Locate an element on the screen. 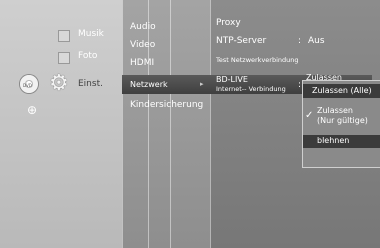  dropdown-option-label-line1: Zulassen is located at coordinates (335, 110).